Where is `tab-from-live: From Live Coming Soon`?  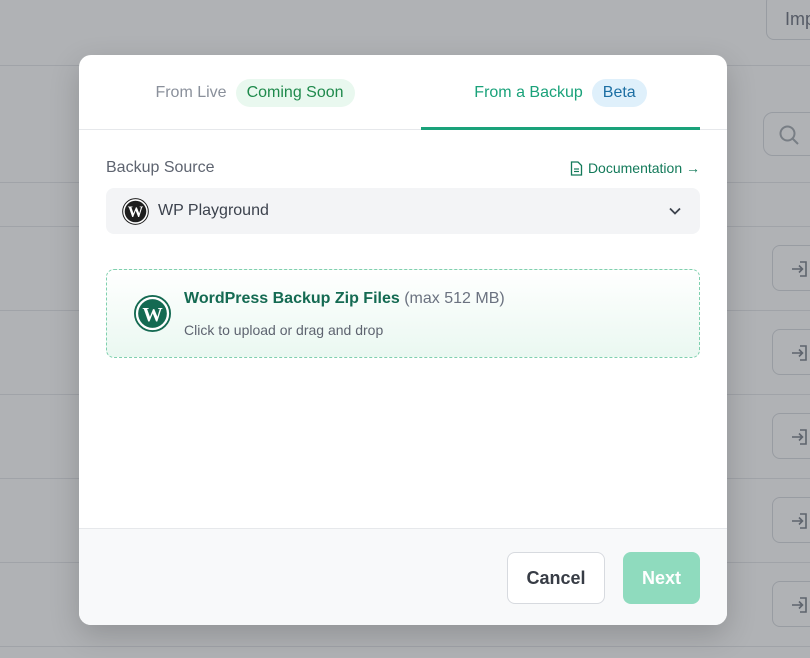 tab-from-live: From Live Coming Soon is located at coordinates (255, 92).